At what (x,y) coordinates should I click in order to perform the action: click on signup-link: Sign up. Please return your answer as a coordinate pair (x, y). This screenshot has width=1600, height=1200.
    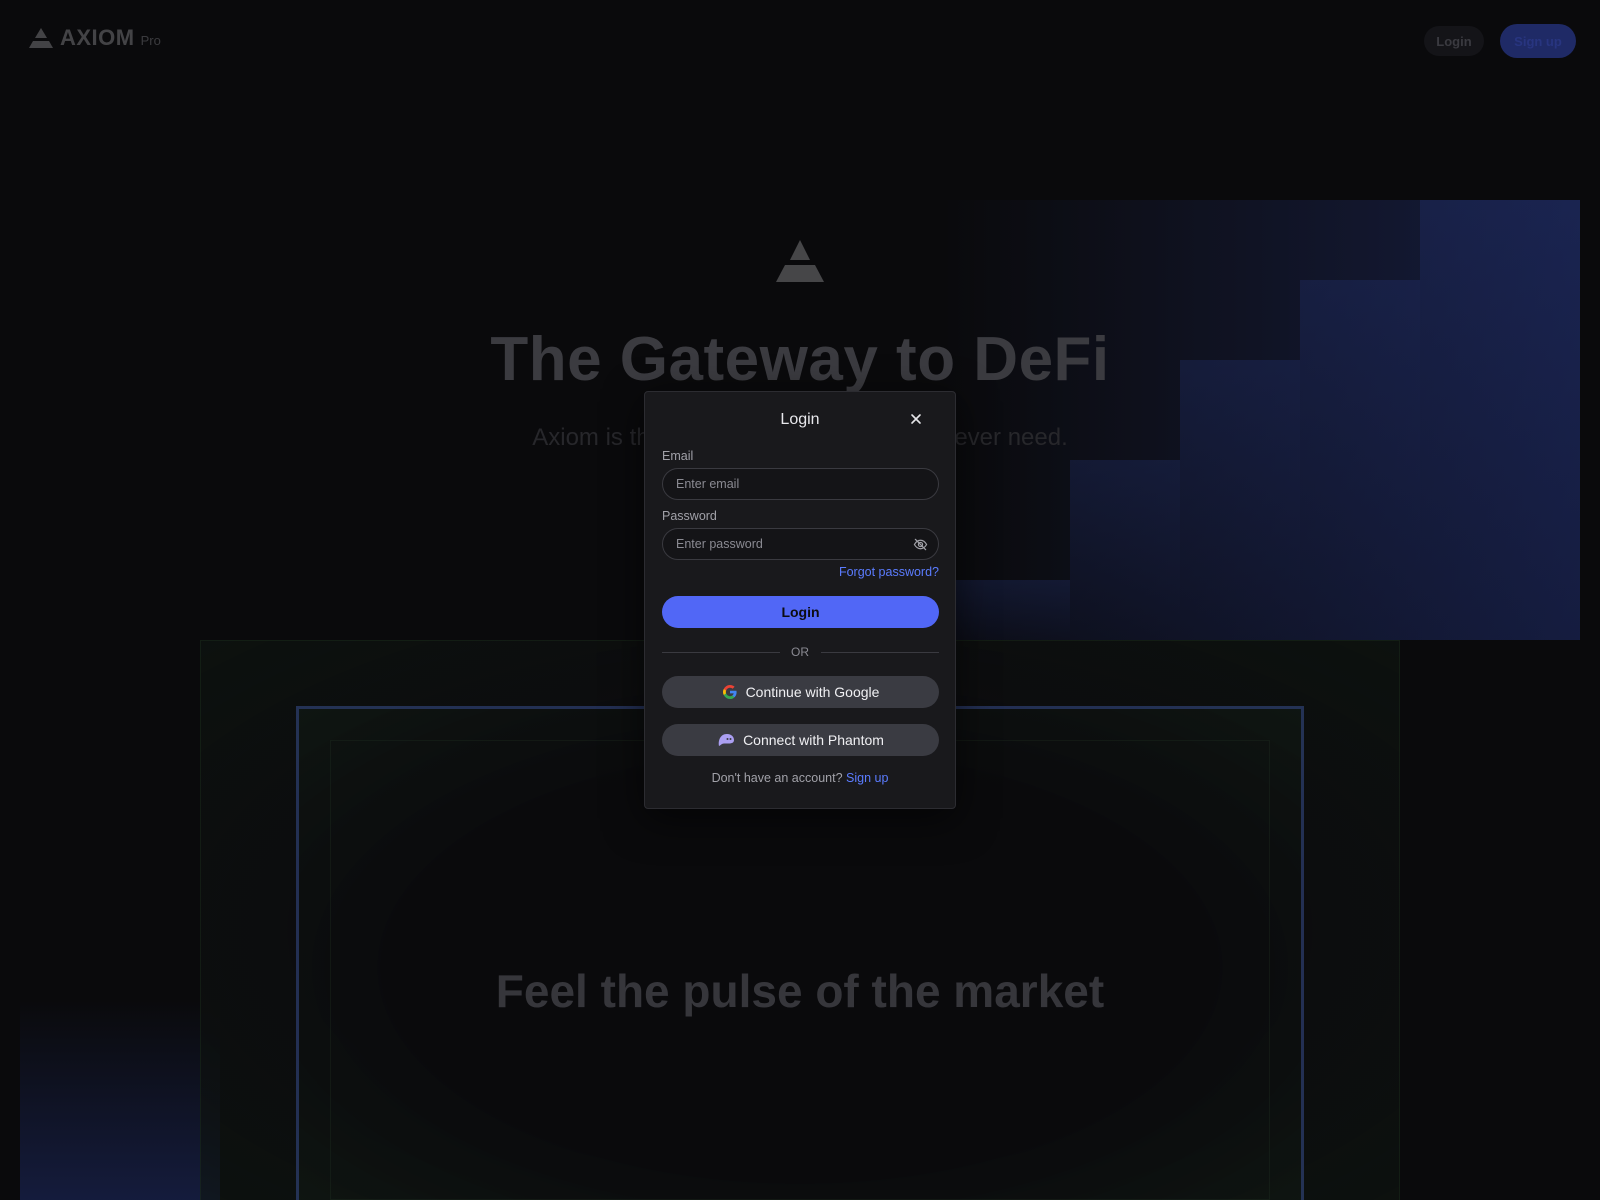
    Looking at the image, I should click on (867, 778).